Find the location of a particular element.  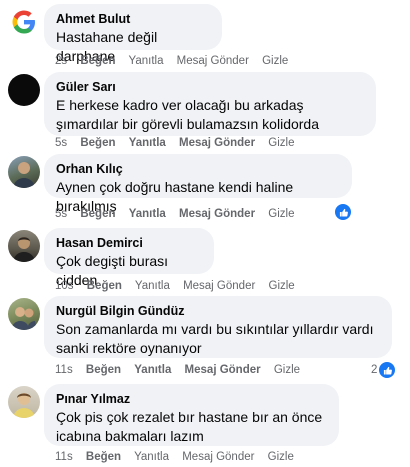

comment-bubble: Hasan Demirci Çok degişti burası cidden is located at coordinates (129, 258).